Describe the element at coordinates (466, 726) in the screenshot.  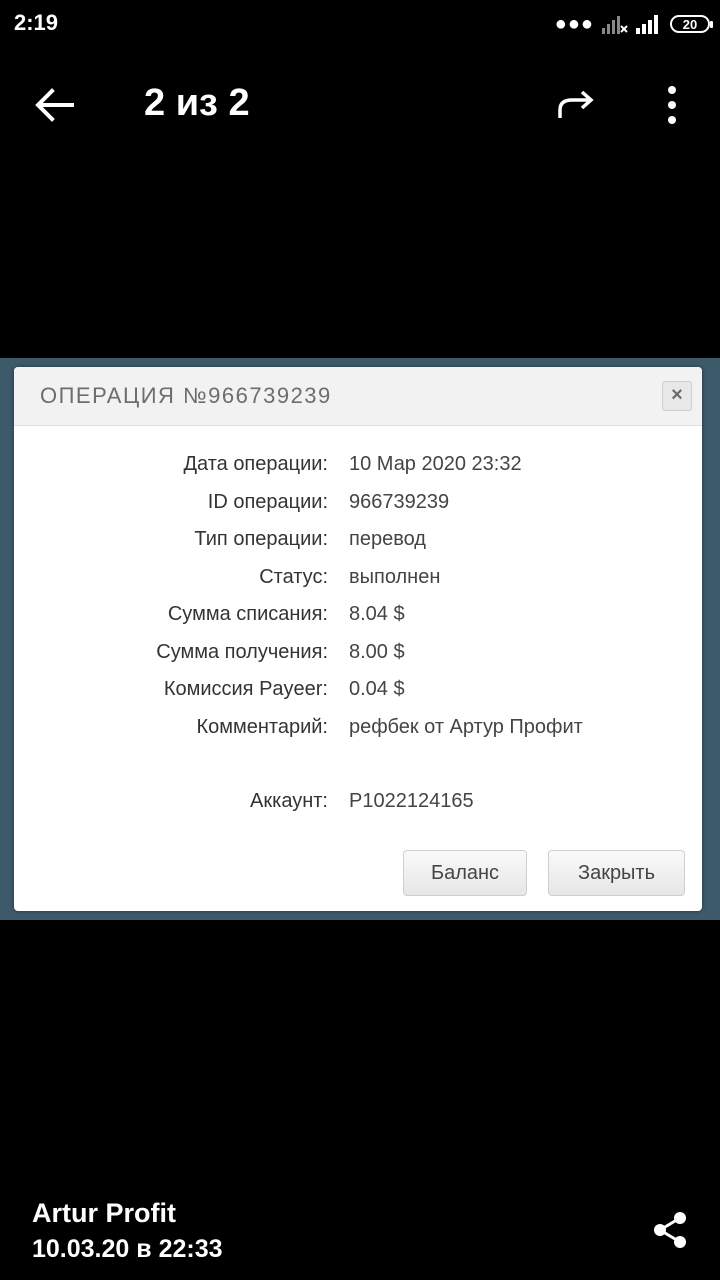
I see `detail-value: рефбек от Артур Профит` at that location.